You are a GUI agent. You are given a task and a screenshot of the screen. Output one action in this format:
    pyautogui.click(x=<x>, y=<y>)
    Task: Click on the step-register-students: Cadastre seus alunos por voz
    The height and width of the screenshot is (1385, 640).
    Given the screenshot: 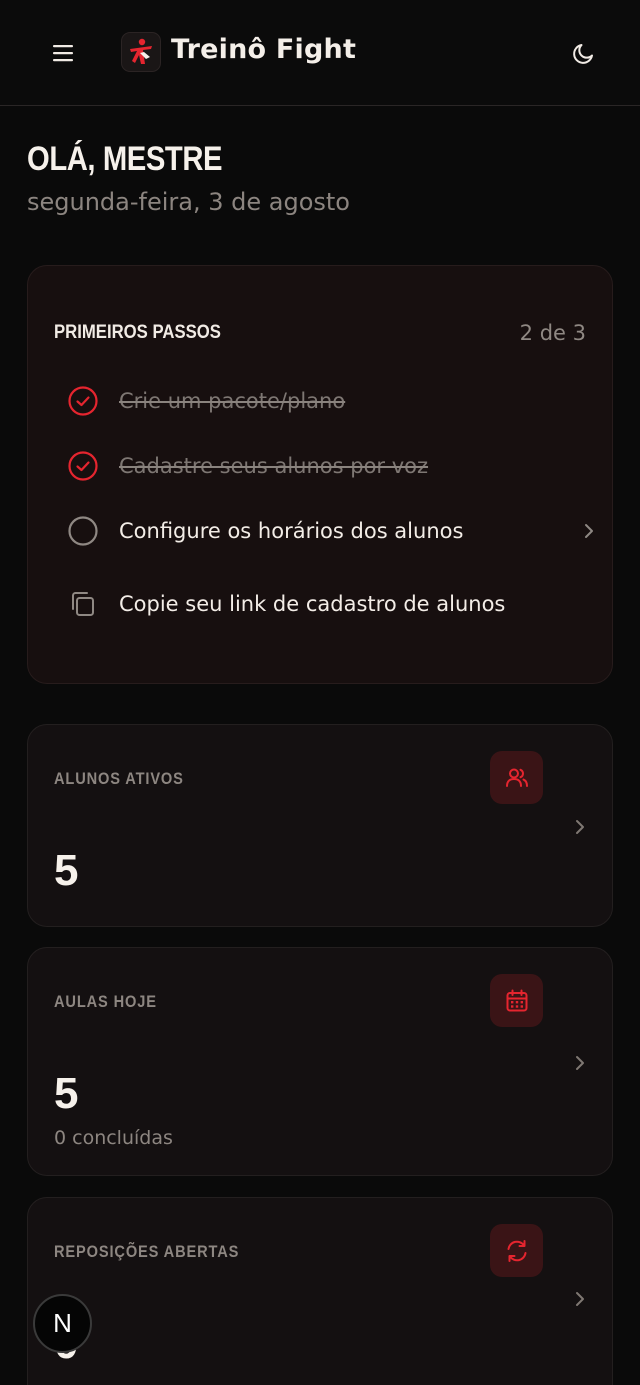 What is the action you would take?
    pyautogui.click(x=331, y=466)
    